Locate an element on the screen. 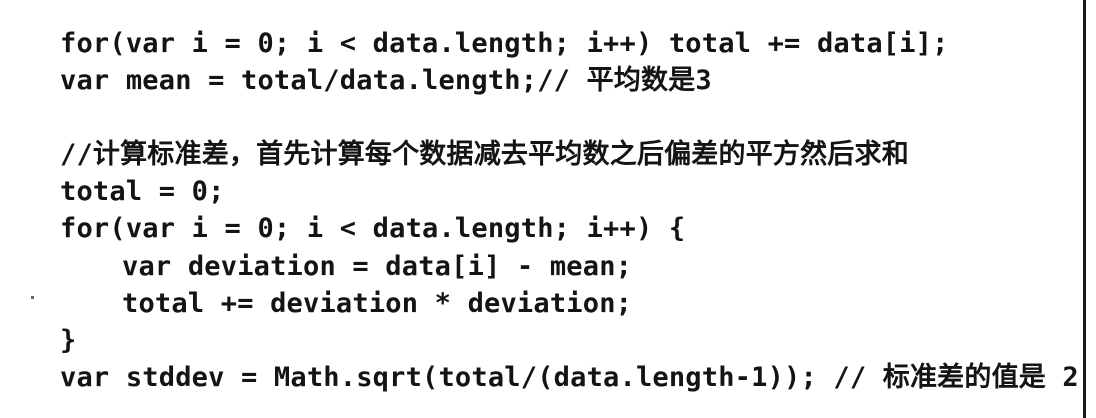  code-line-9: } is located at coordinates (68, 340).